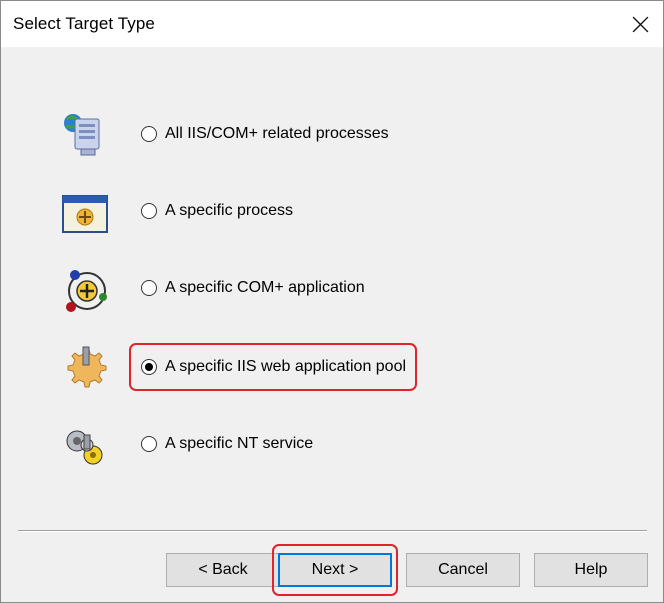  I want to click on back-button: < Back, so click(223, 570).